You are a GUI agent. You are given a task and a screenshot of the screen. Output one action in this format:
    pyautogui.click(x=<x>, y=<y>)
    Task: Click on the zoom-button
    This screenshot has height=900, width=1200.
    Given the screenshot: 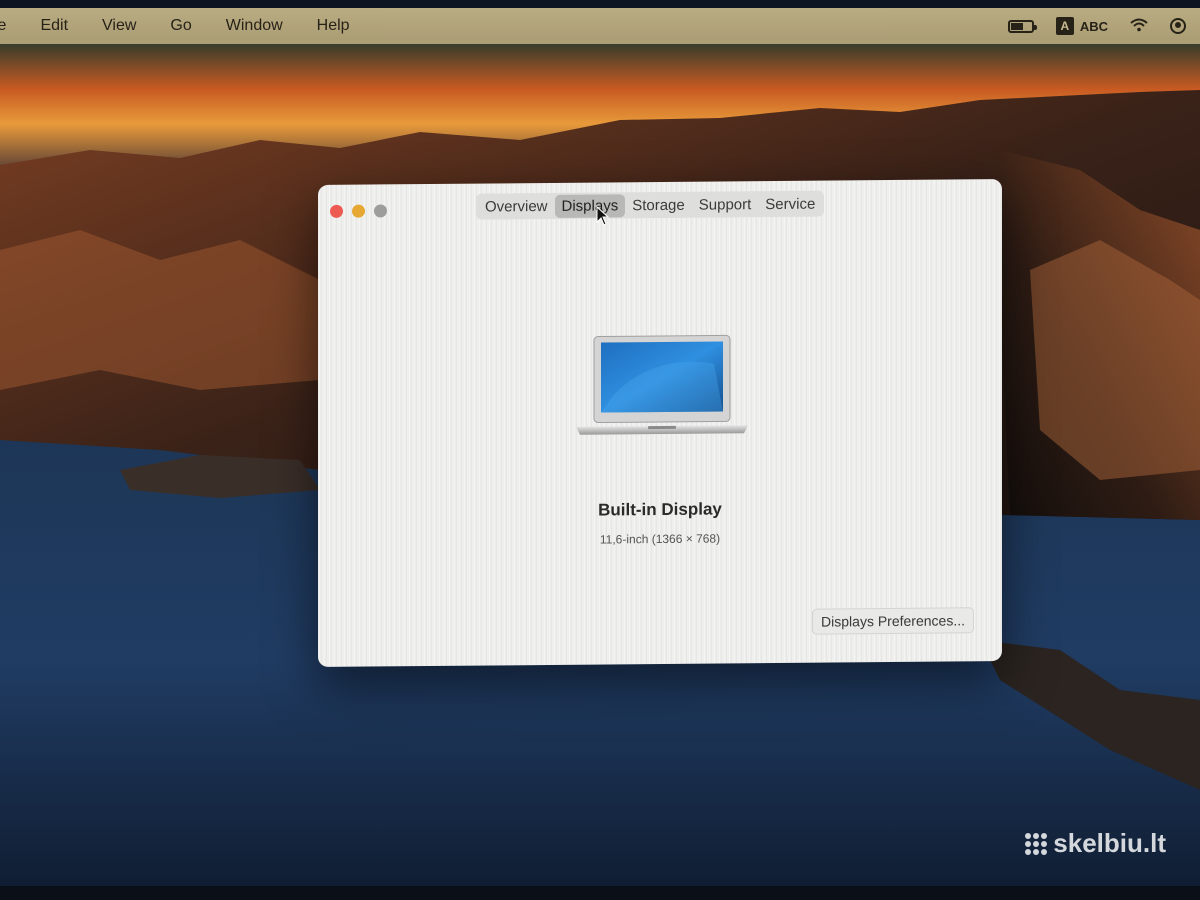 What is the action you would take?
    pyautogui.click(x=380, y=211)
    